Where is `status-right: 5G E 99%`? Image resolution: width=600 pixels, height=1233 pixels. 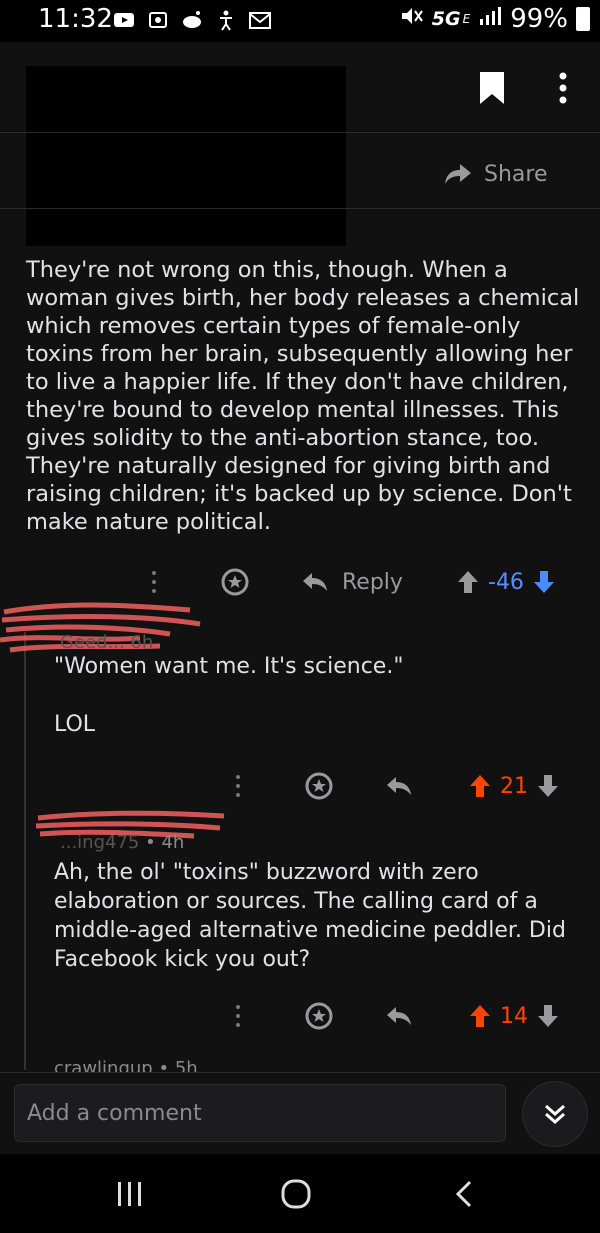 status-right: 5G E 99% is located at coordinates (494, 19).